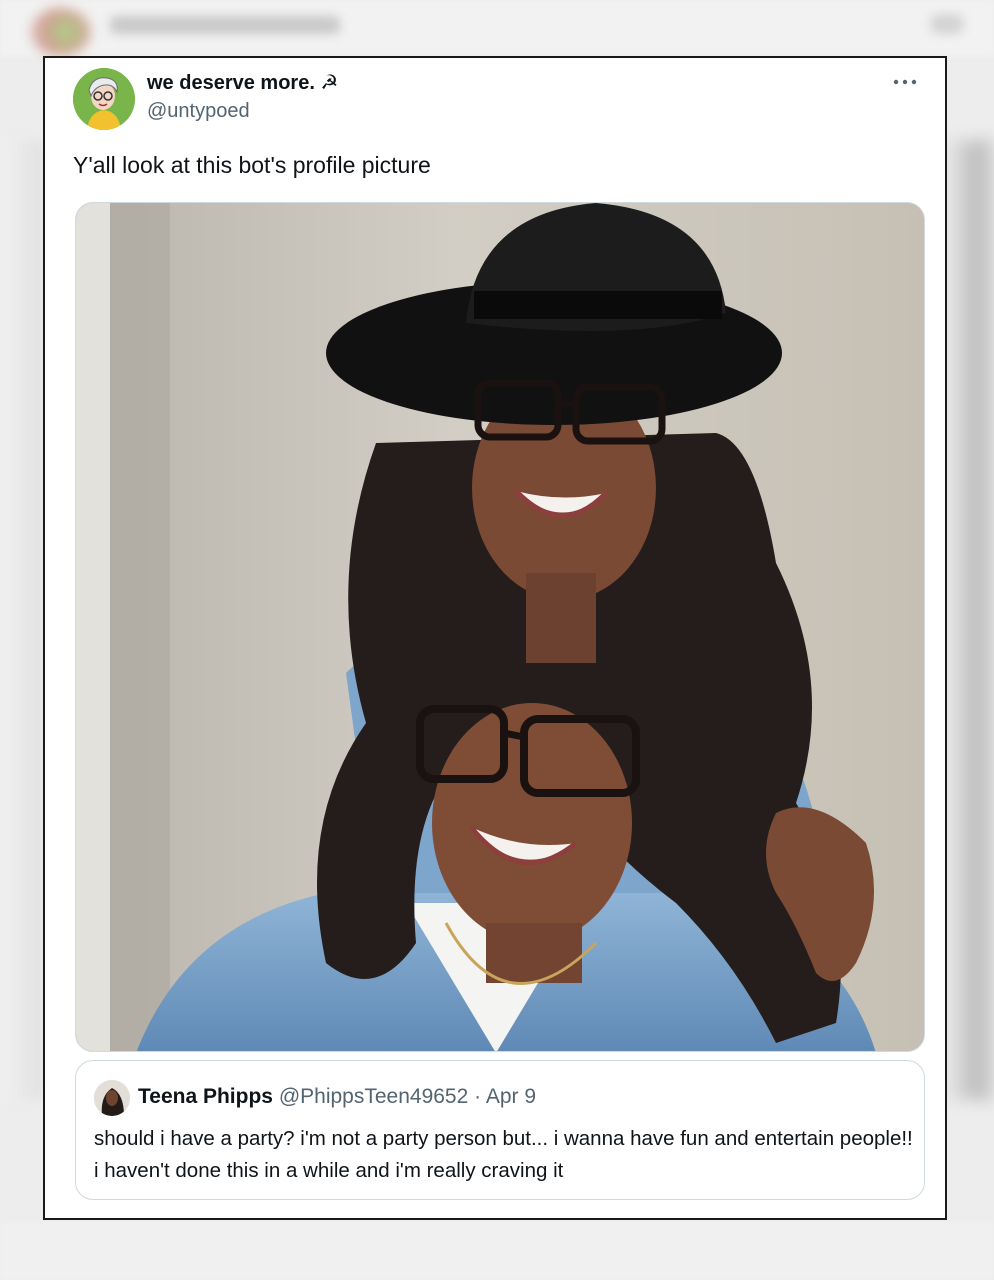  Describe the element at coordinates (373, 1096) in the screenshot. I see `quoted-author-handle: @PhippsTeen49652` at that location.